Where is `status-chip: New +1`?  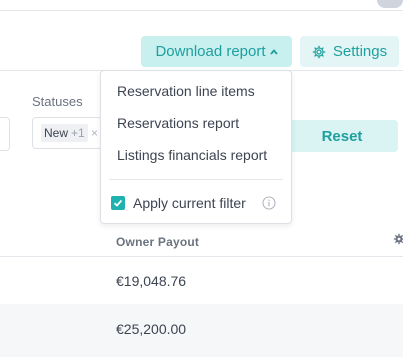 status-chip: New +1 is located at coordinates (64, 133).